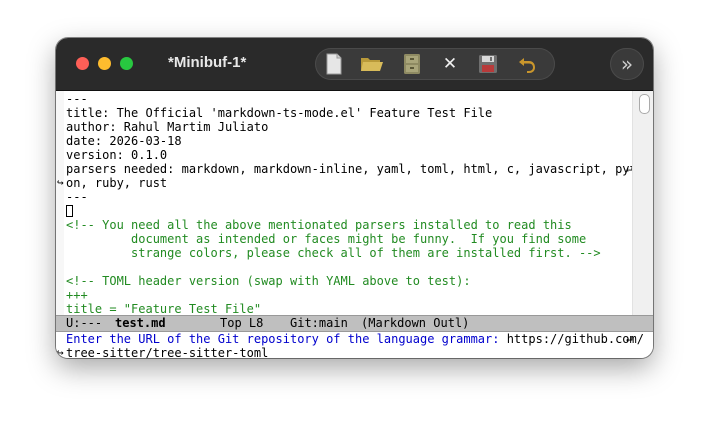 The height and width of the screenshot is (434, 709). I want to click on scrollbar-thumb, so click(644, 104).